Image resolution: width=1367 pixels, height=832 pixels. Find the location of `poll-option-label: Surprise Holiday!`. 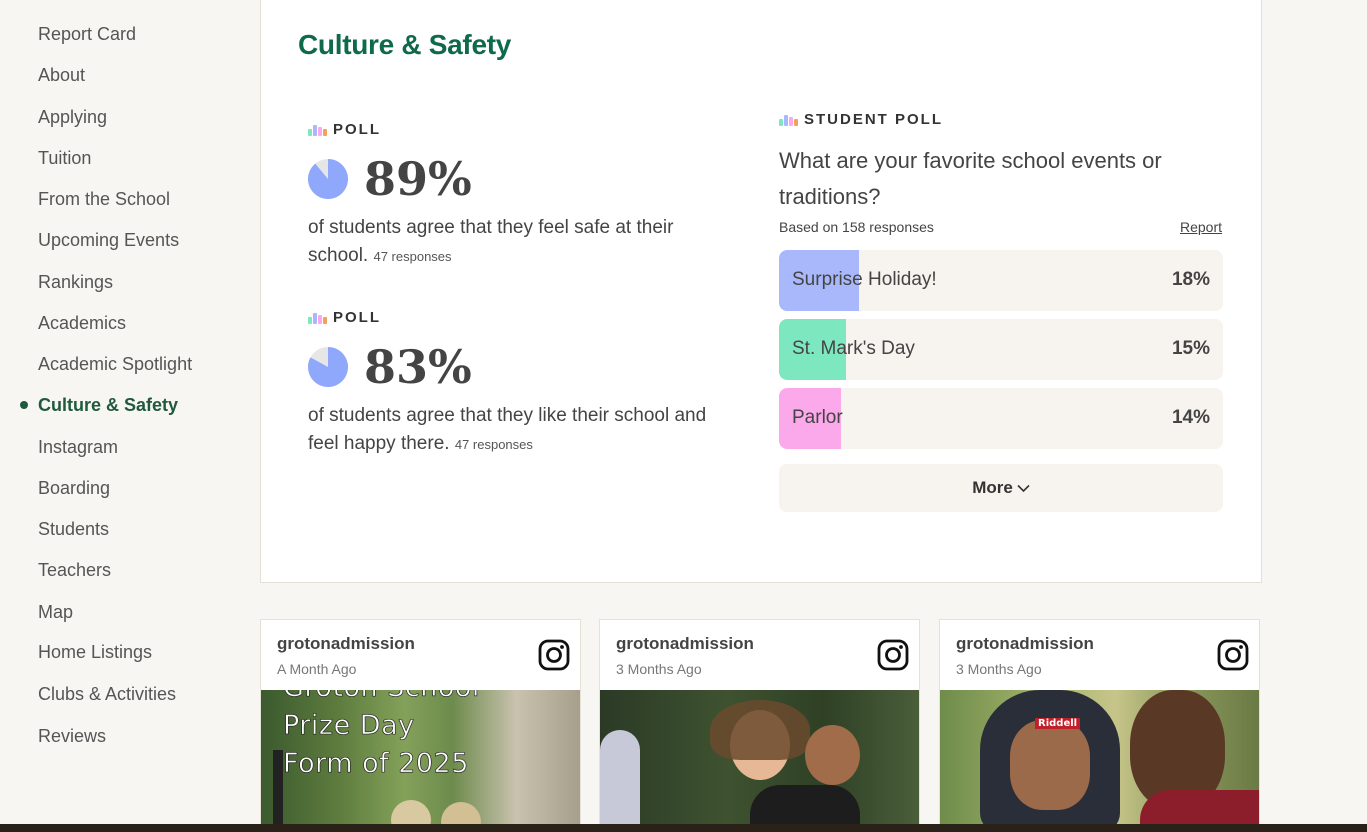

poll-option-label: Surprise Holiday! is located at coordinates (864, 279).